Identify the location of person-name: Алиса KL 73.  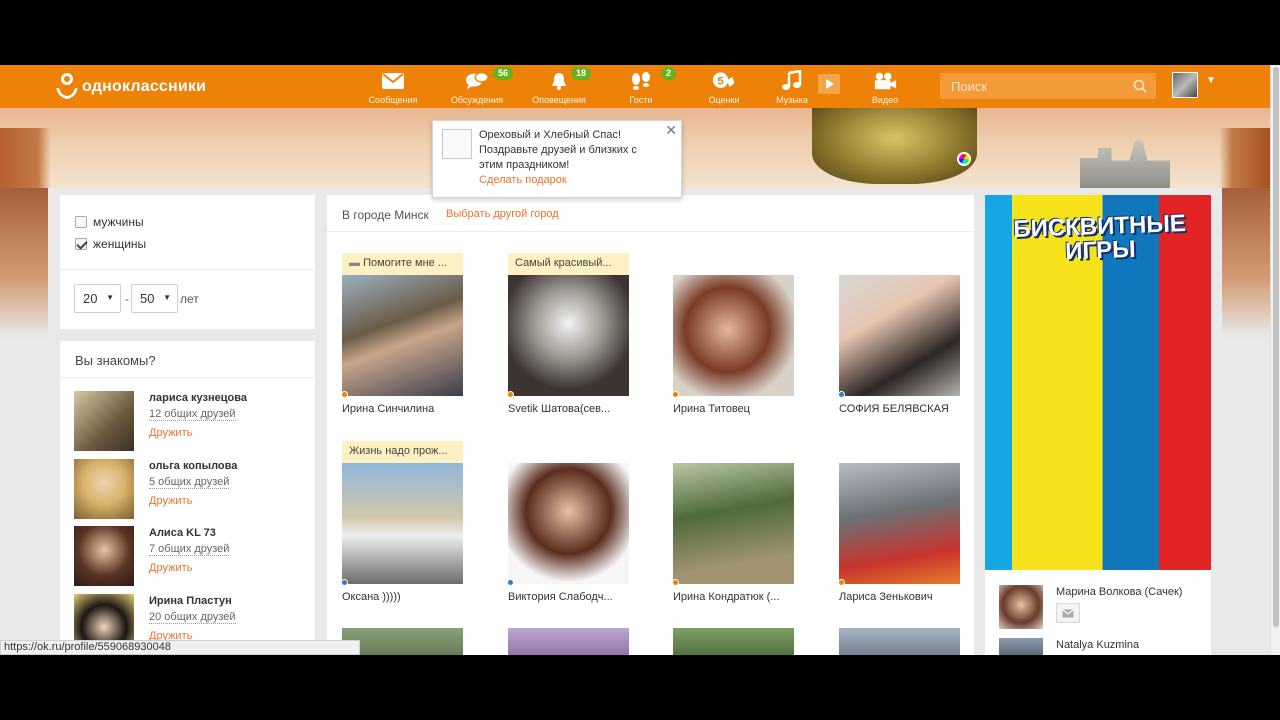
(182, 533).